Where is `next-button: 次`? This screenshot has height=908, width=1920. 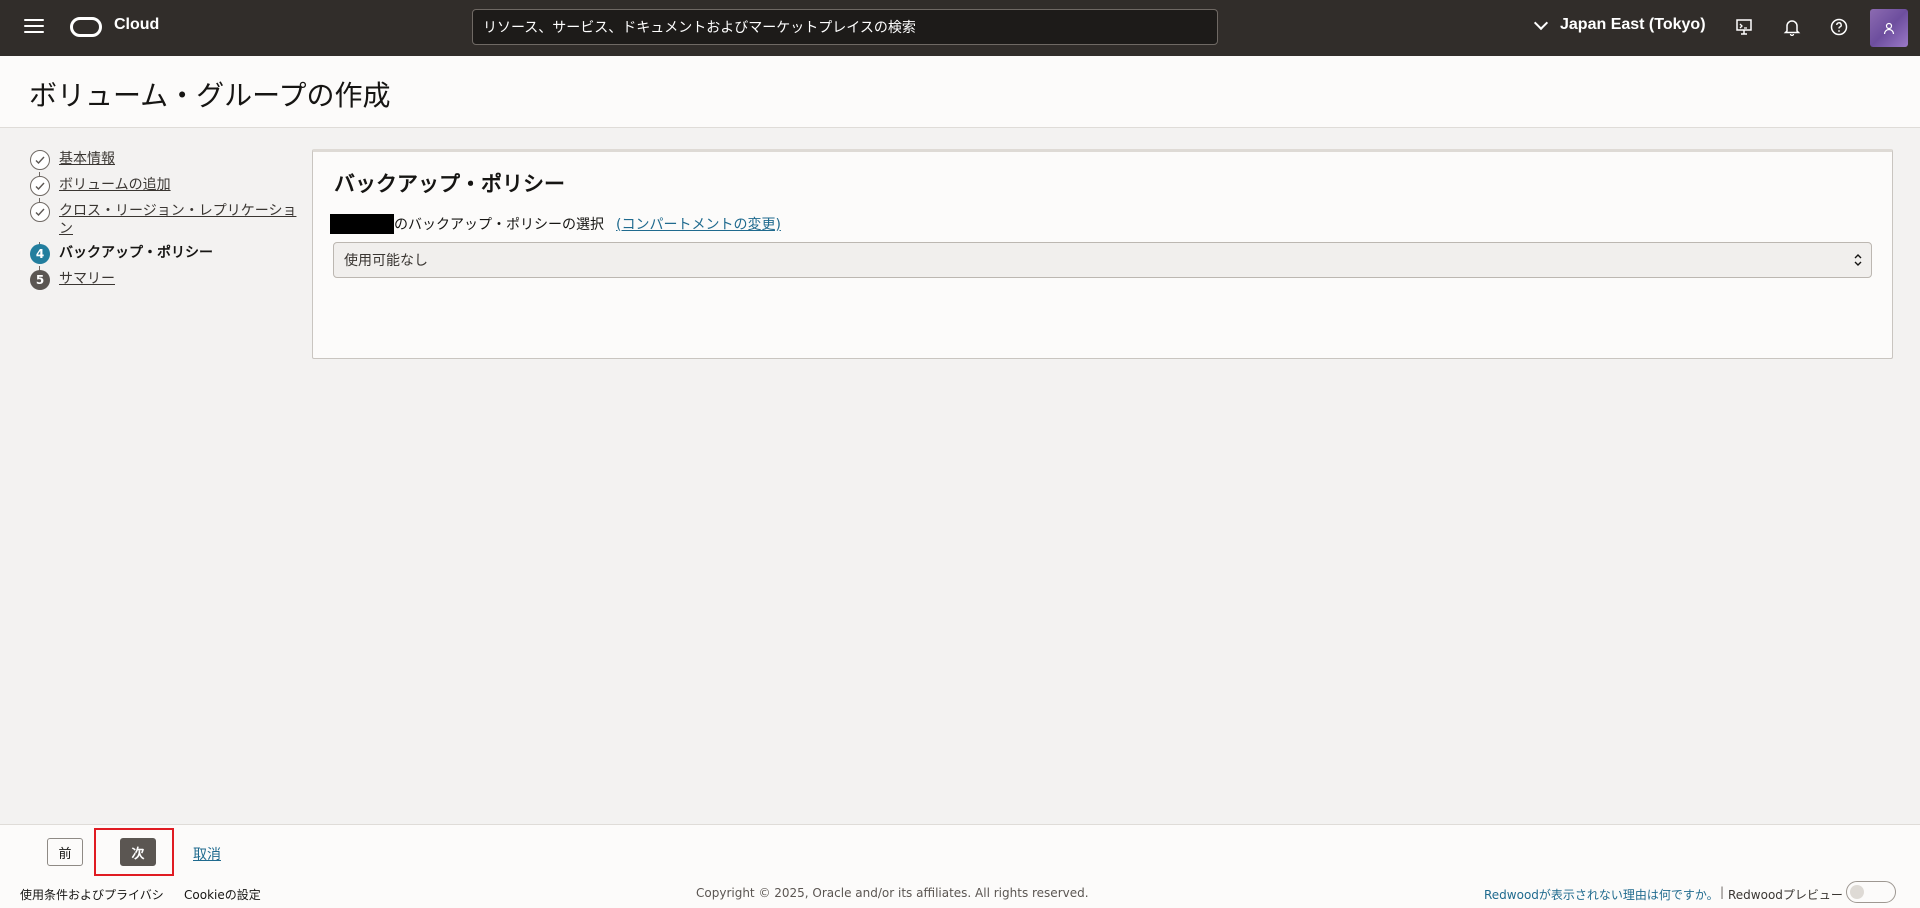
next-button: 次 is located at coordinates (138, 852).